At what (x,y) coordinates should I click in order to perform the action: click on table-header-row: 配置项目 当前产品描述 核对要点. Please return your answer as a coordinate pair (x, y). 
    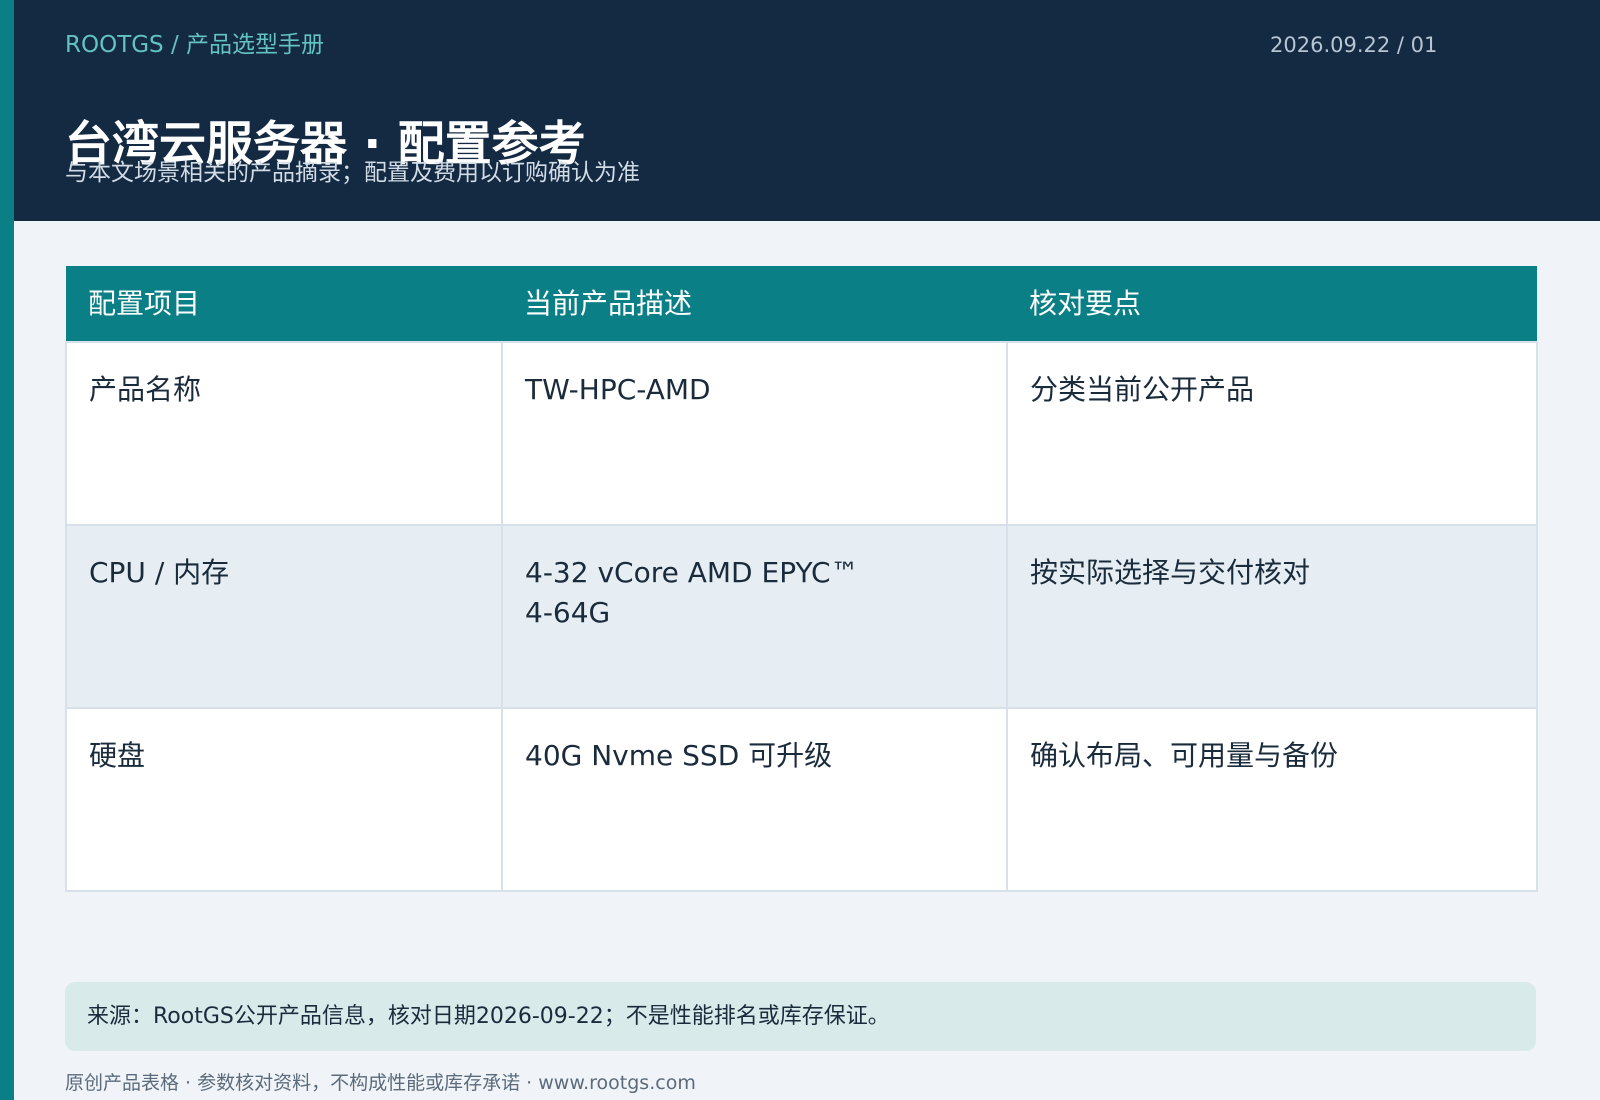
    Looking at the image, I should click on (801, 304).